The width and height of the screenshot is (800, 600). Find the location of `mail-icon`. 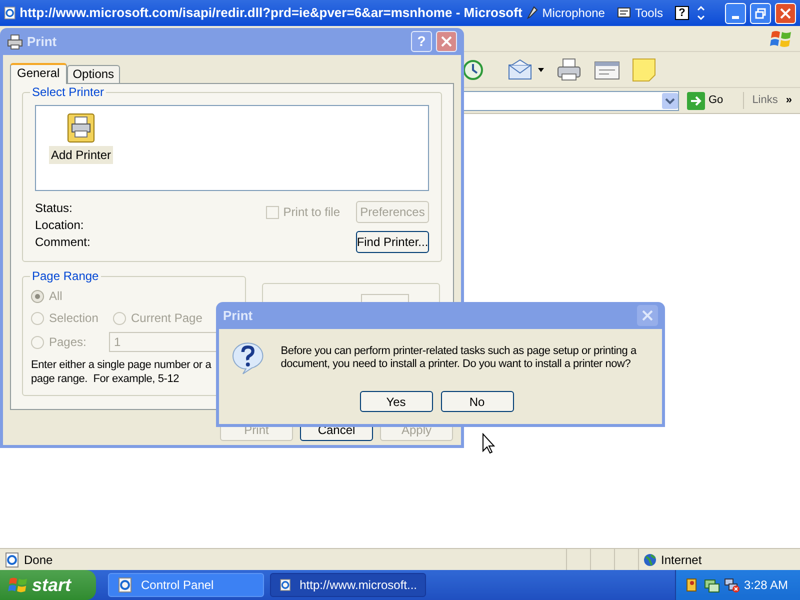

mail-icon is located at coordinates (521, 69).